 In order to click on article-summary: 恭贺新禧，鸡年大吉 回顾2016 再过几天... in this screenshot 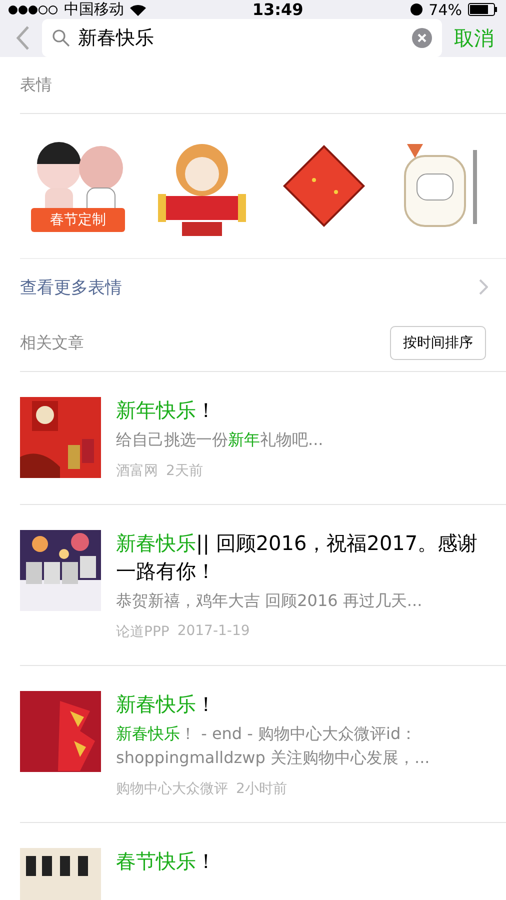, I will do `click(270, 601)`.